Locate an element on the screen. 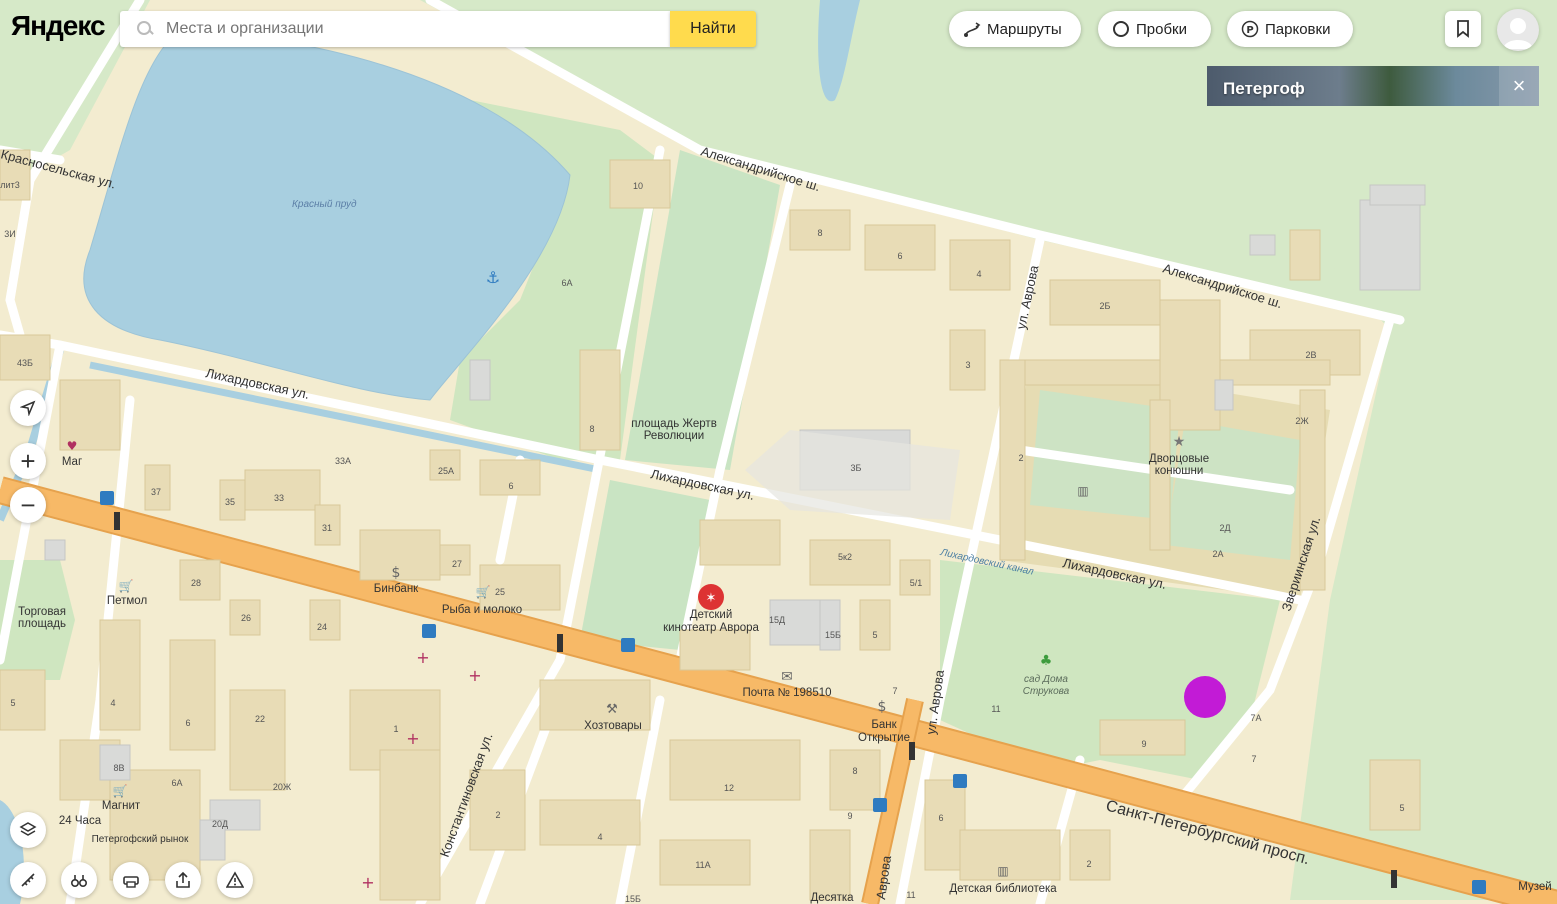 The width and height of the screenshot is (1557, 904). ruler-button is located at coordinates (28, 880).